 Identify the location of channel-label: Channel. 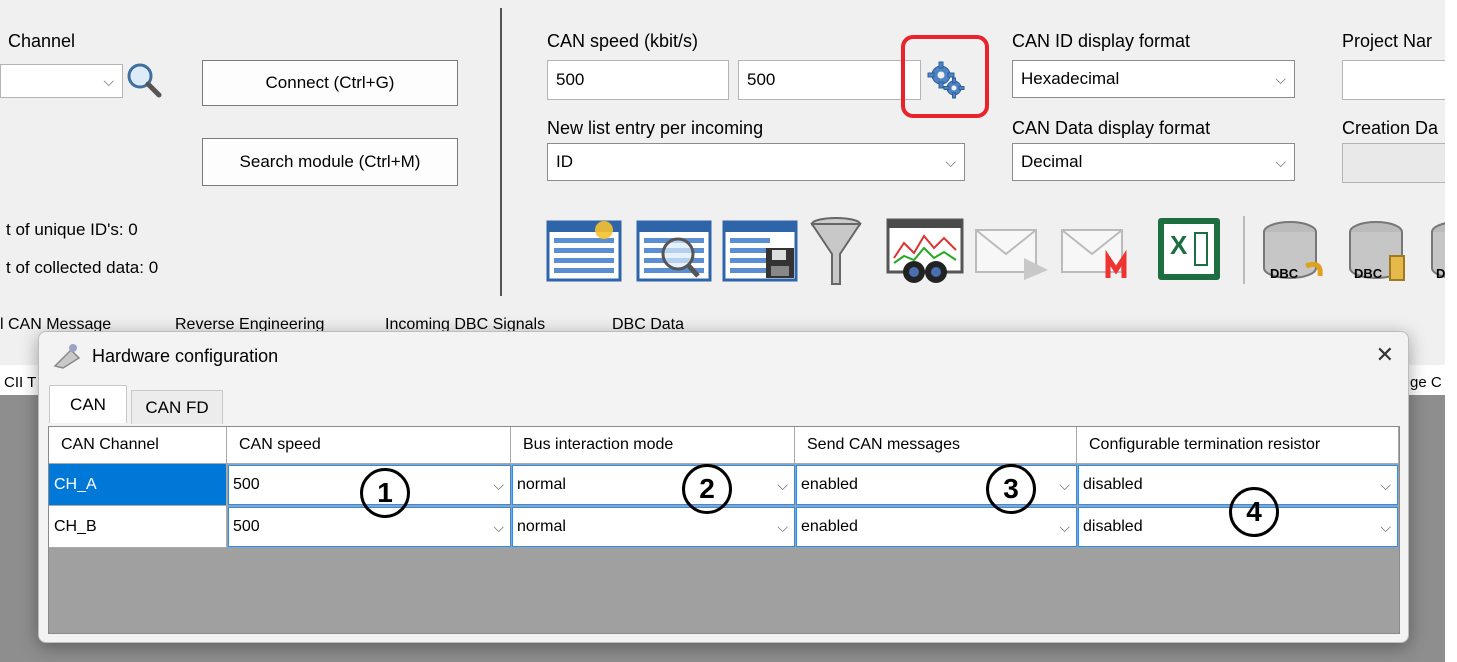
(42, 41).